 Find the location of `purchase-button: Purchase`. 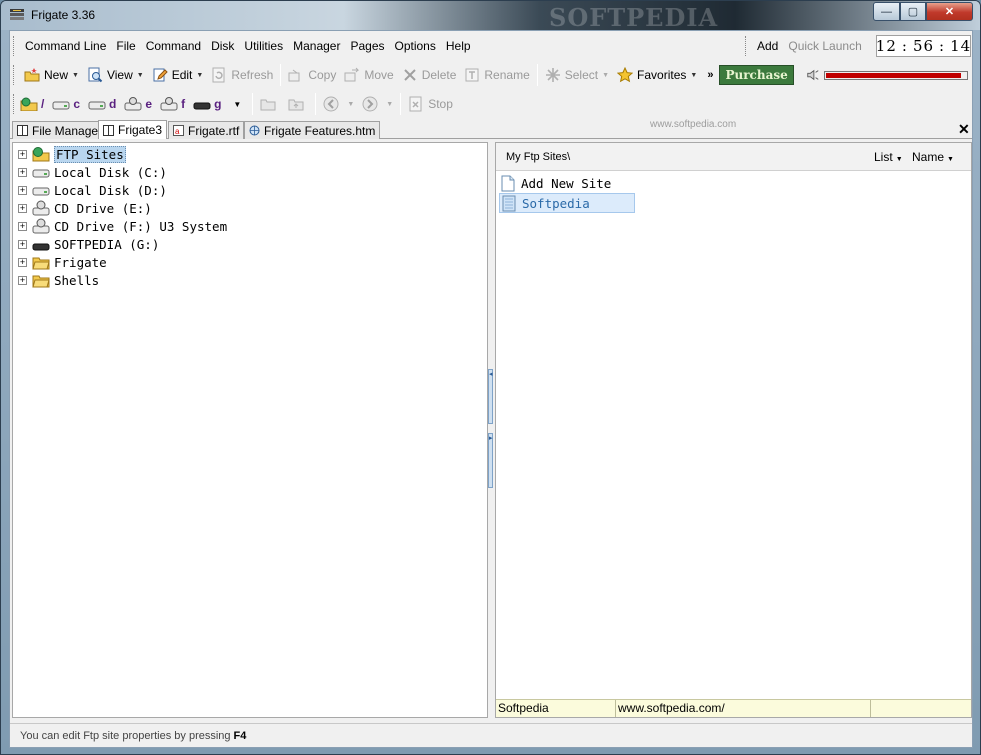

purchase-button: Purchase is located at coordinates (756, 75).